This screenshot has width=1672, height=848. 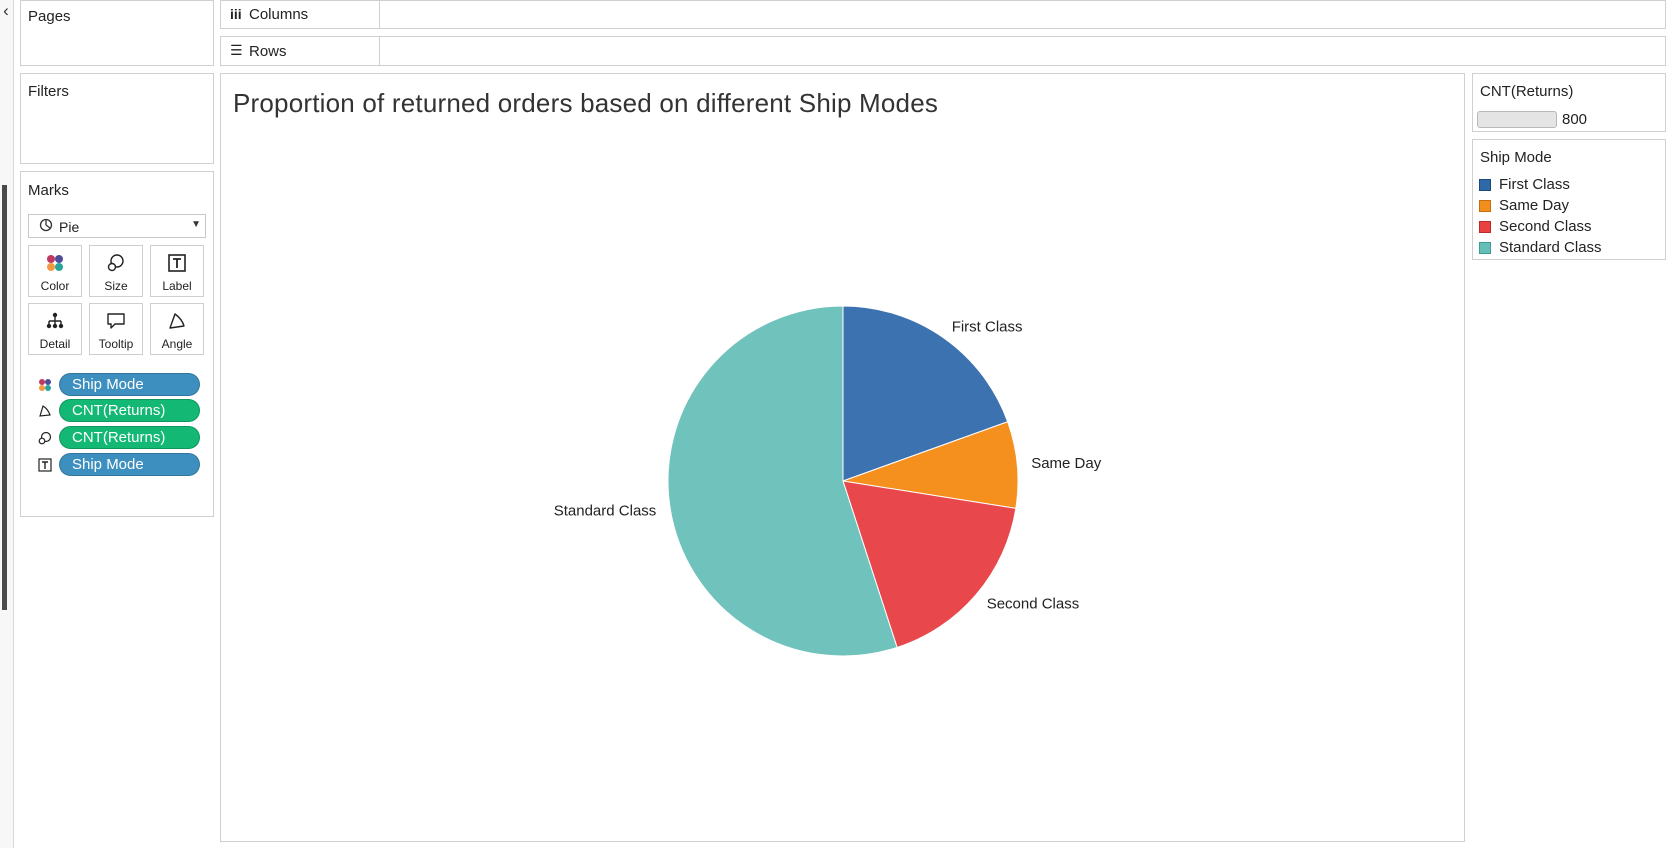 I want to click on detail-icon, so click(x=55, y=321).